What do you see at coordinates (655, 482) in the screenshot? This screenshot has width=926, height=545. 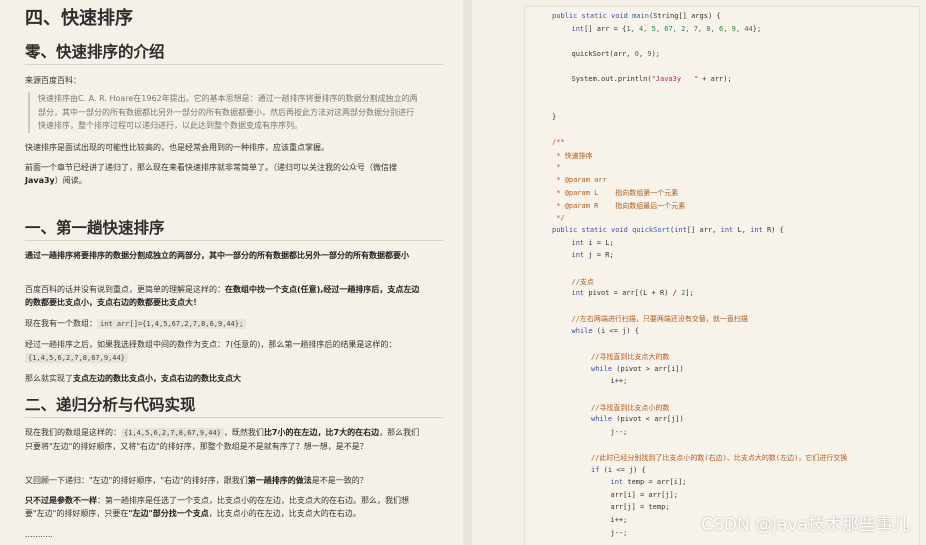 I see `code-token: temp = arr[i];` at bounding box center [655, 482].